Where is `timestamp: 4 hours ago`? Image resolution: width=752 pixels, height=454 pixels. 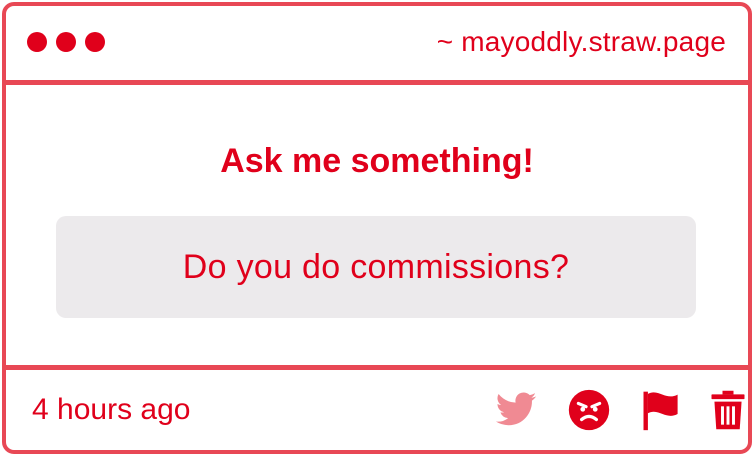 timestamp: 4 hours ago is located at coordinates (111, 409).